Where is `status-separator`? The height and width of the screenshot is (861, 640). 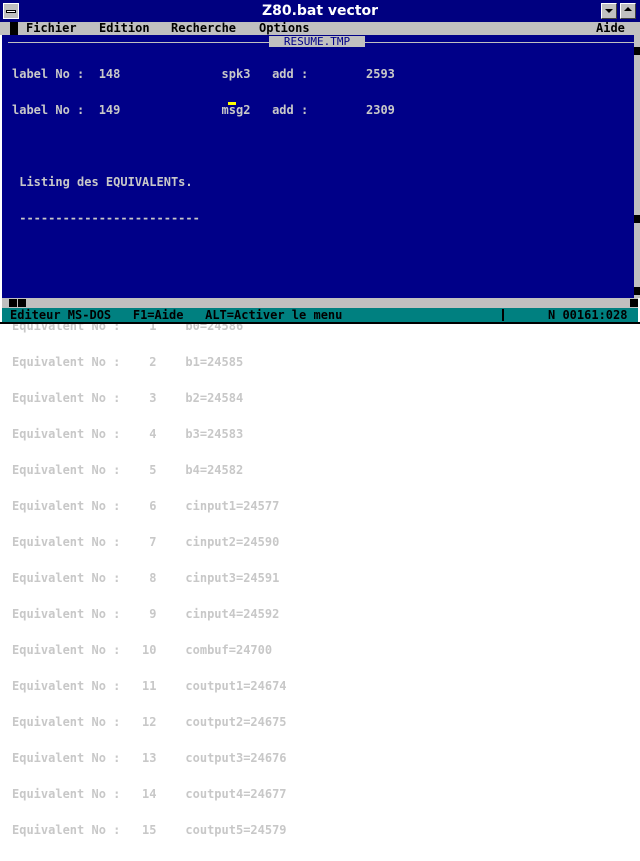
status-separator is located at coordinates (503, 315).